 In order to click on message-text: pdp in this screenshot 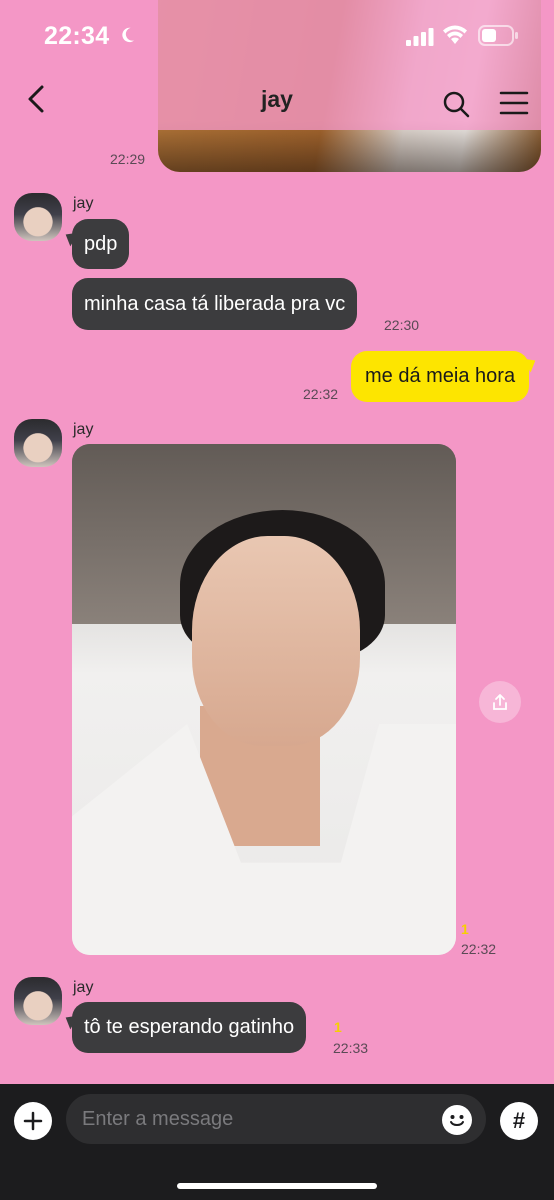, I will do `click(101, 243)`.